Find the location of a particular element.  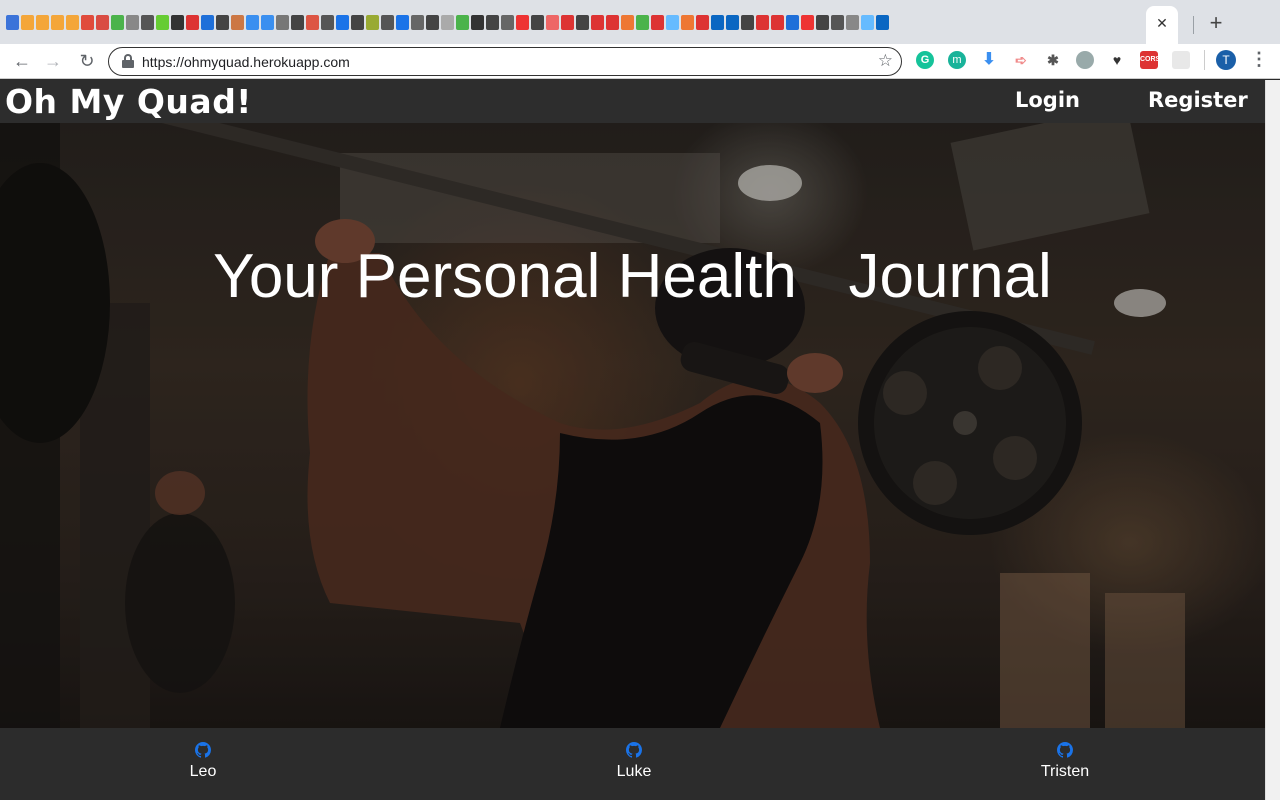

download-extension-icon: ⬇ is located at coordinates (989, 60).